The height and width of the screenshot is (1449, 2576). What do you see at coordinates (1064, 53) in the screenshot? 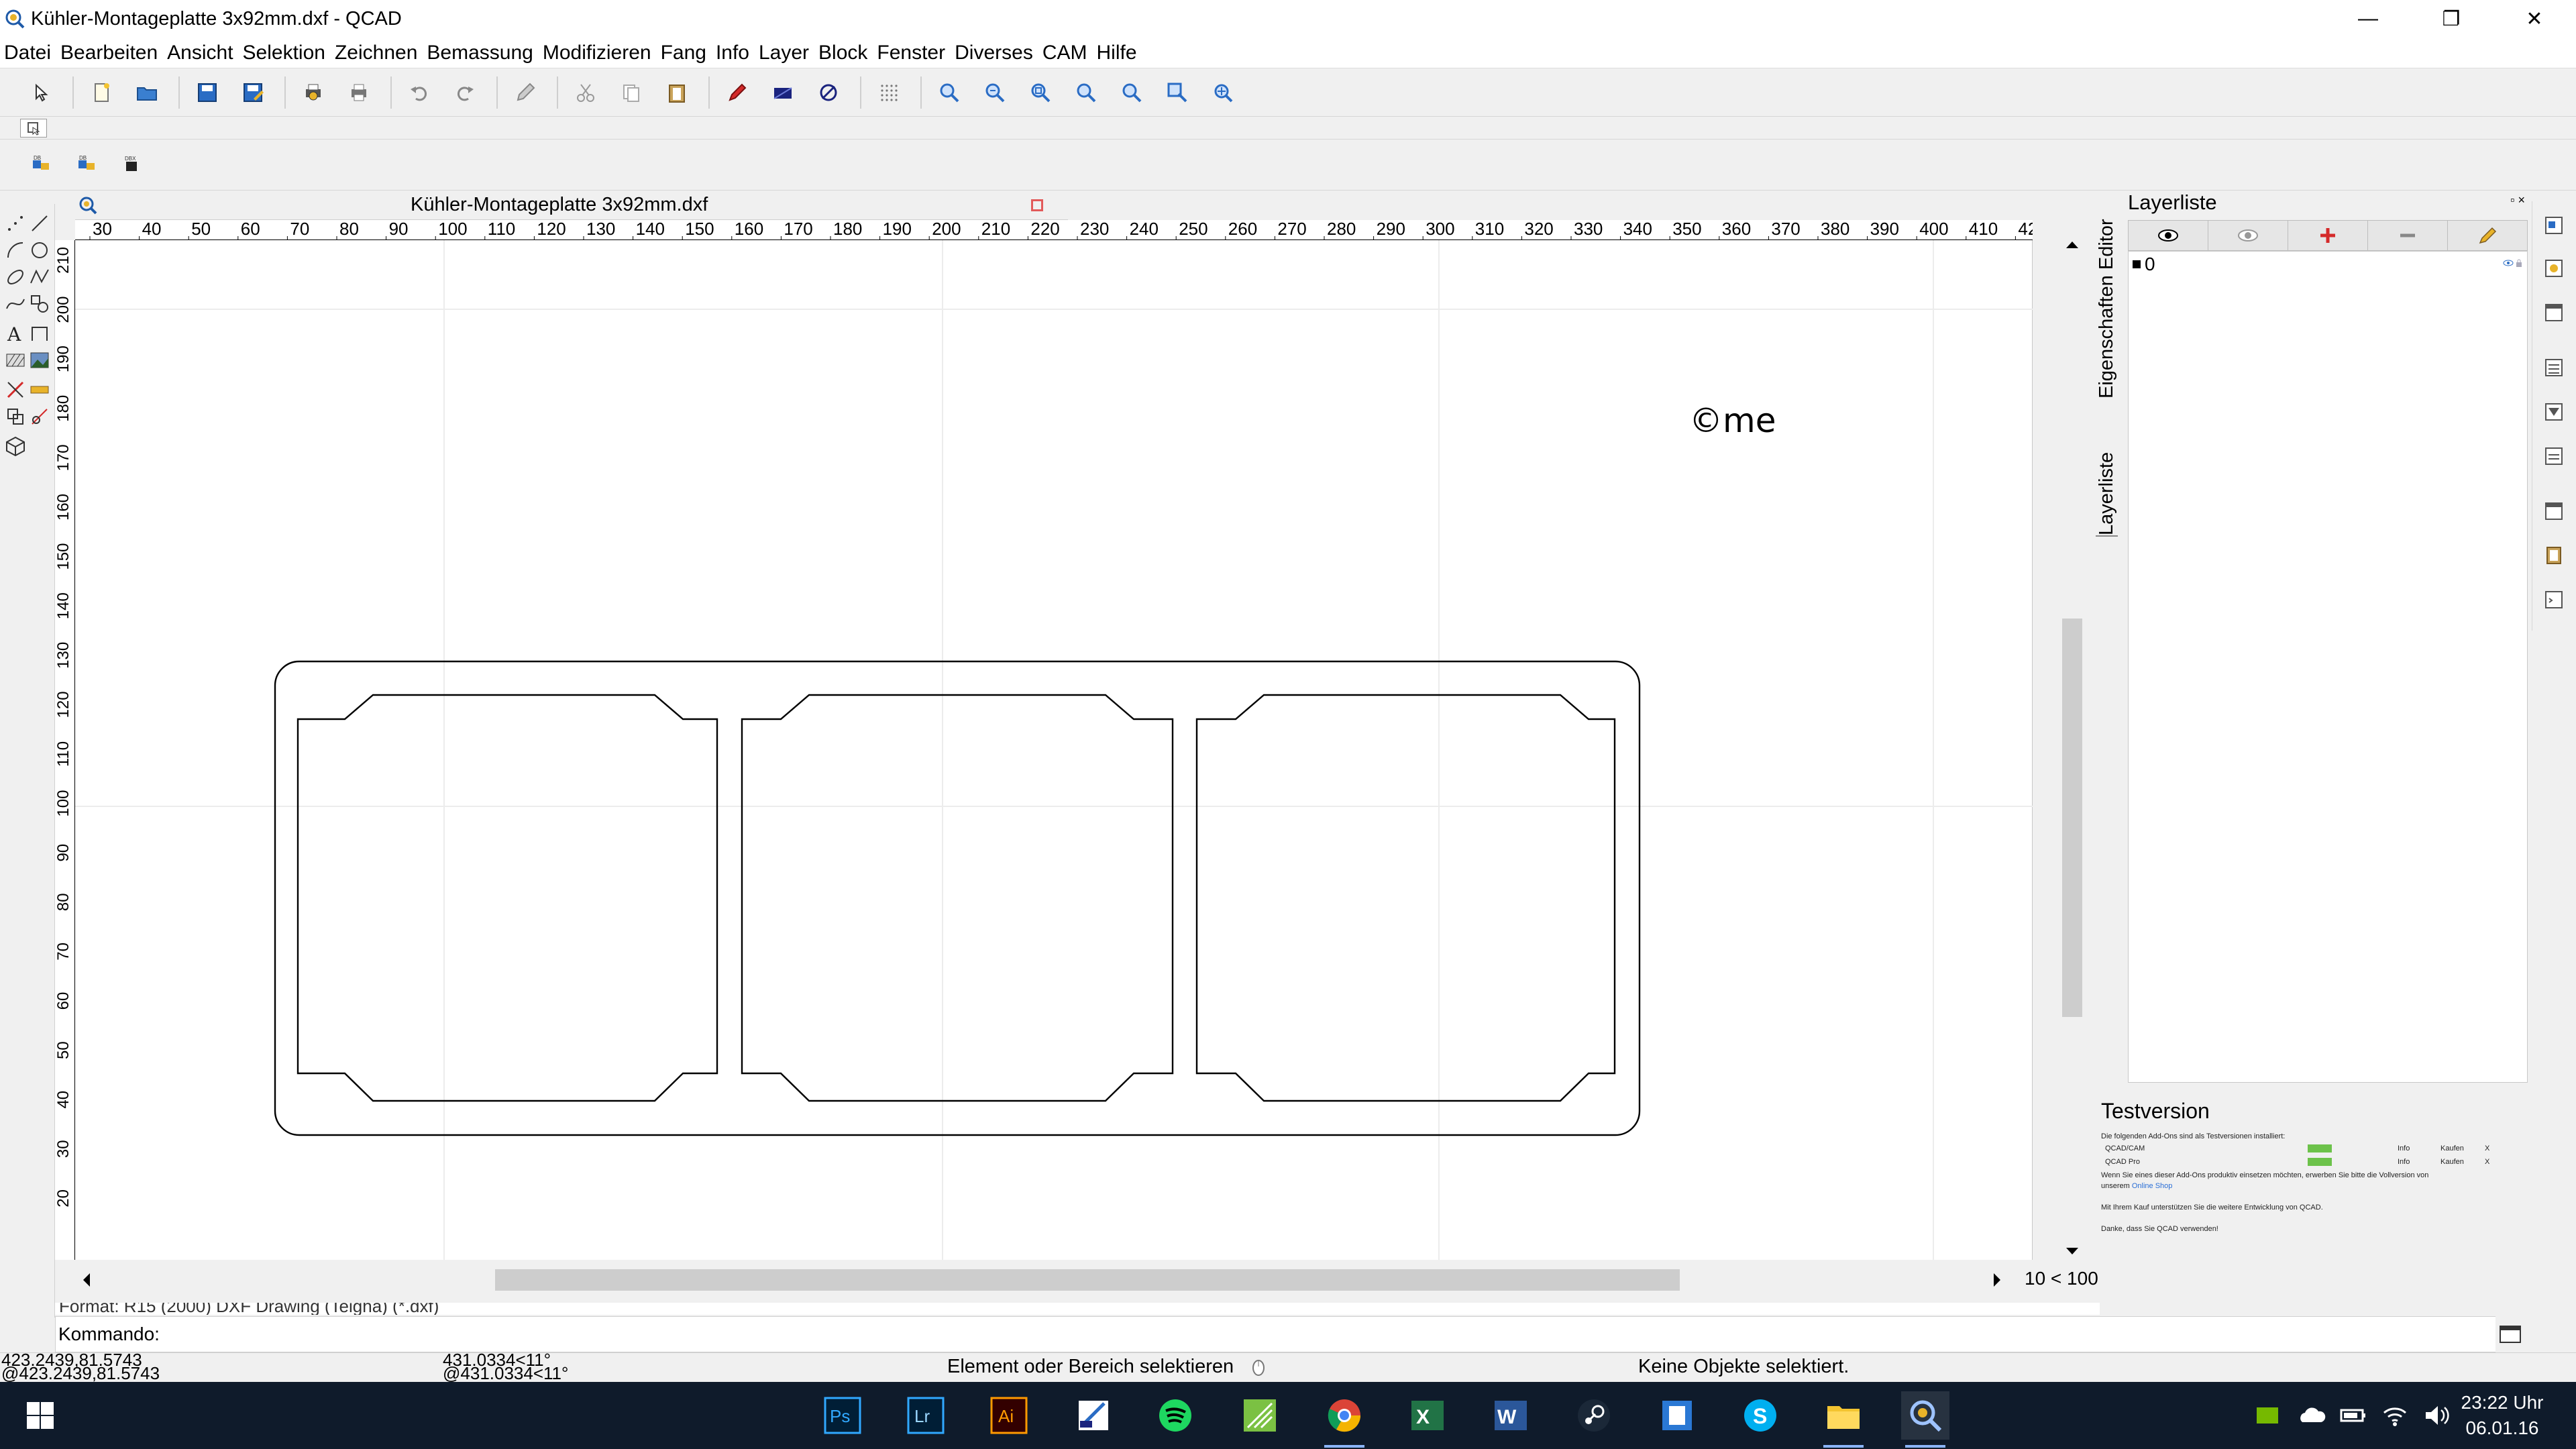
I see `menu-cam: CAM` at bounding box center [1064, 53].